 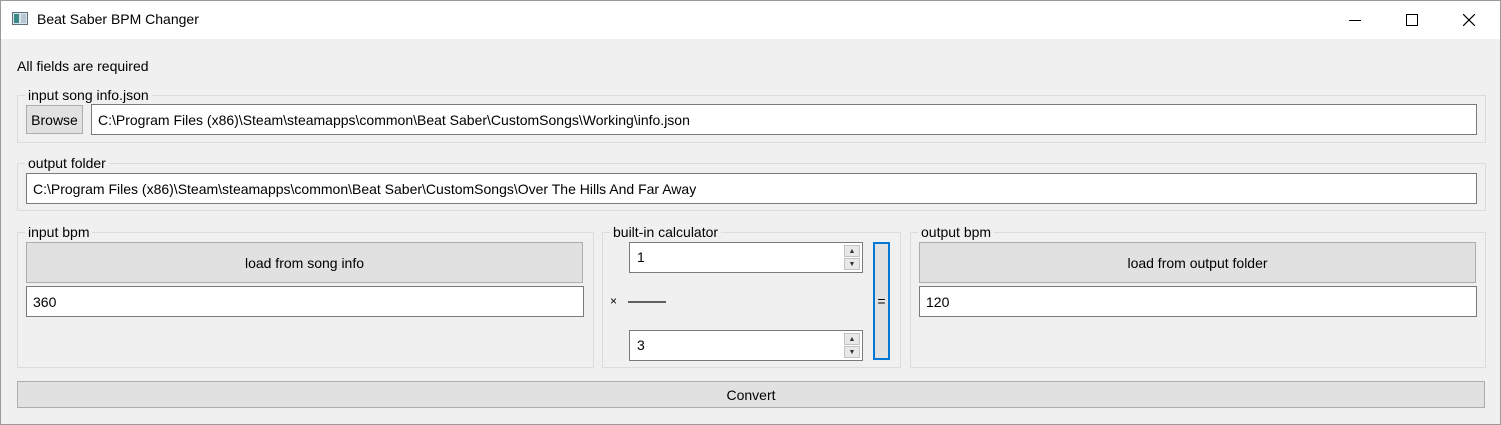 I want to click on convert-button: Convert, so click(x=751, y=394).